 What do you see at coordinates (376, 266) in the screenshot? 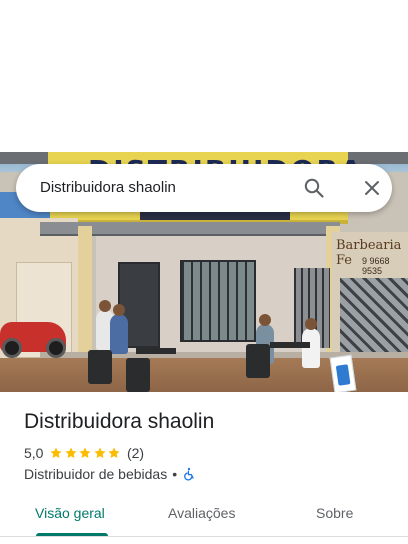
I see `barbershop-phone: 9 9668 9535` at bounding box center [376, 266].